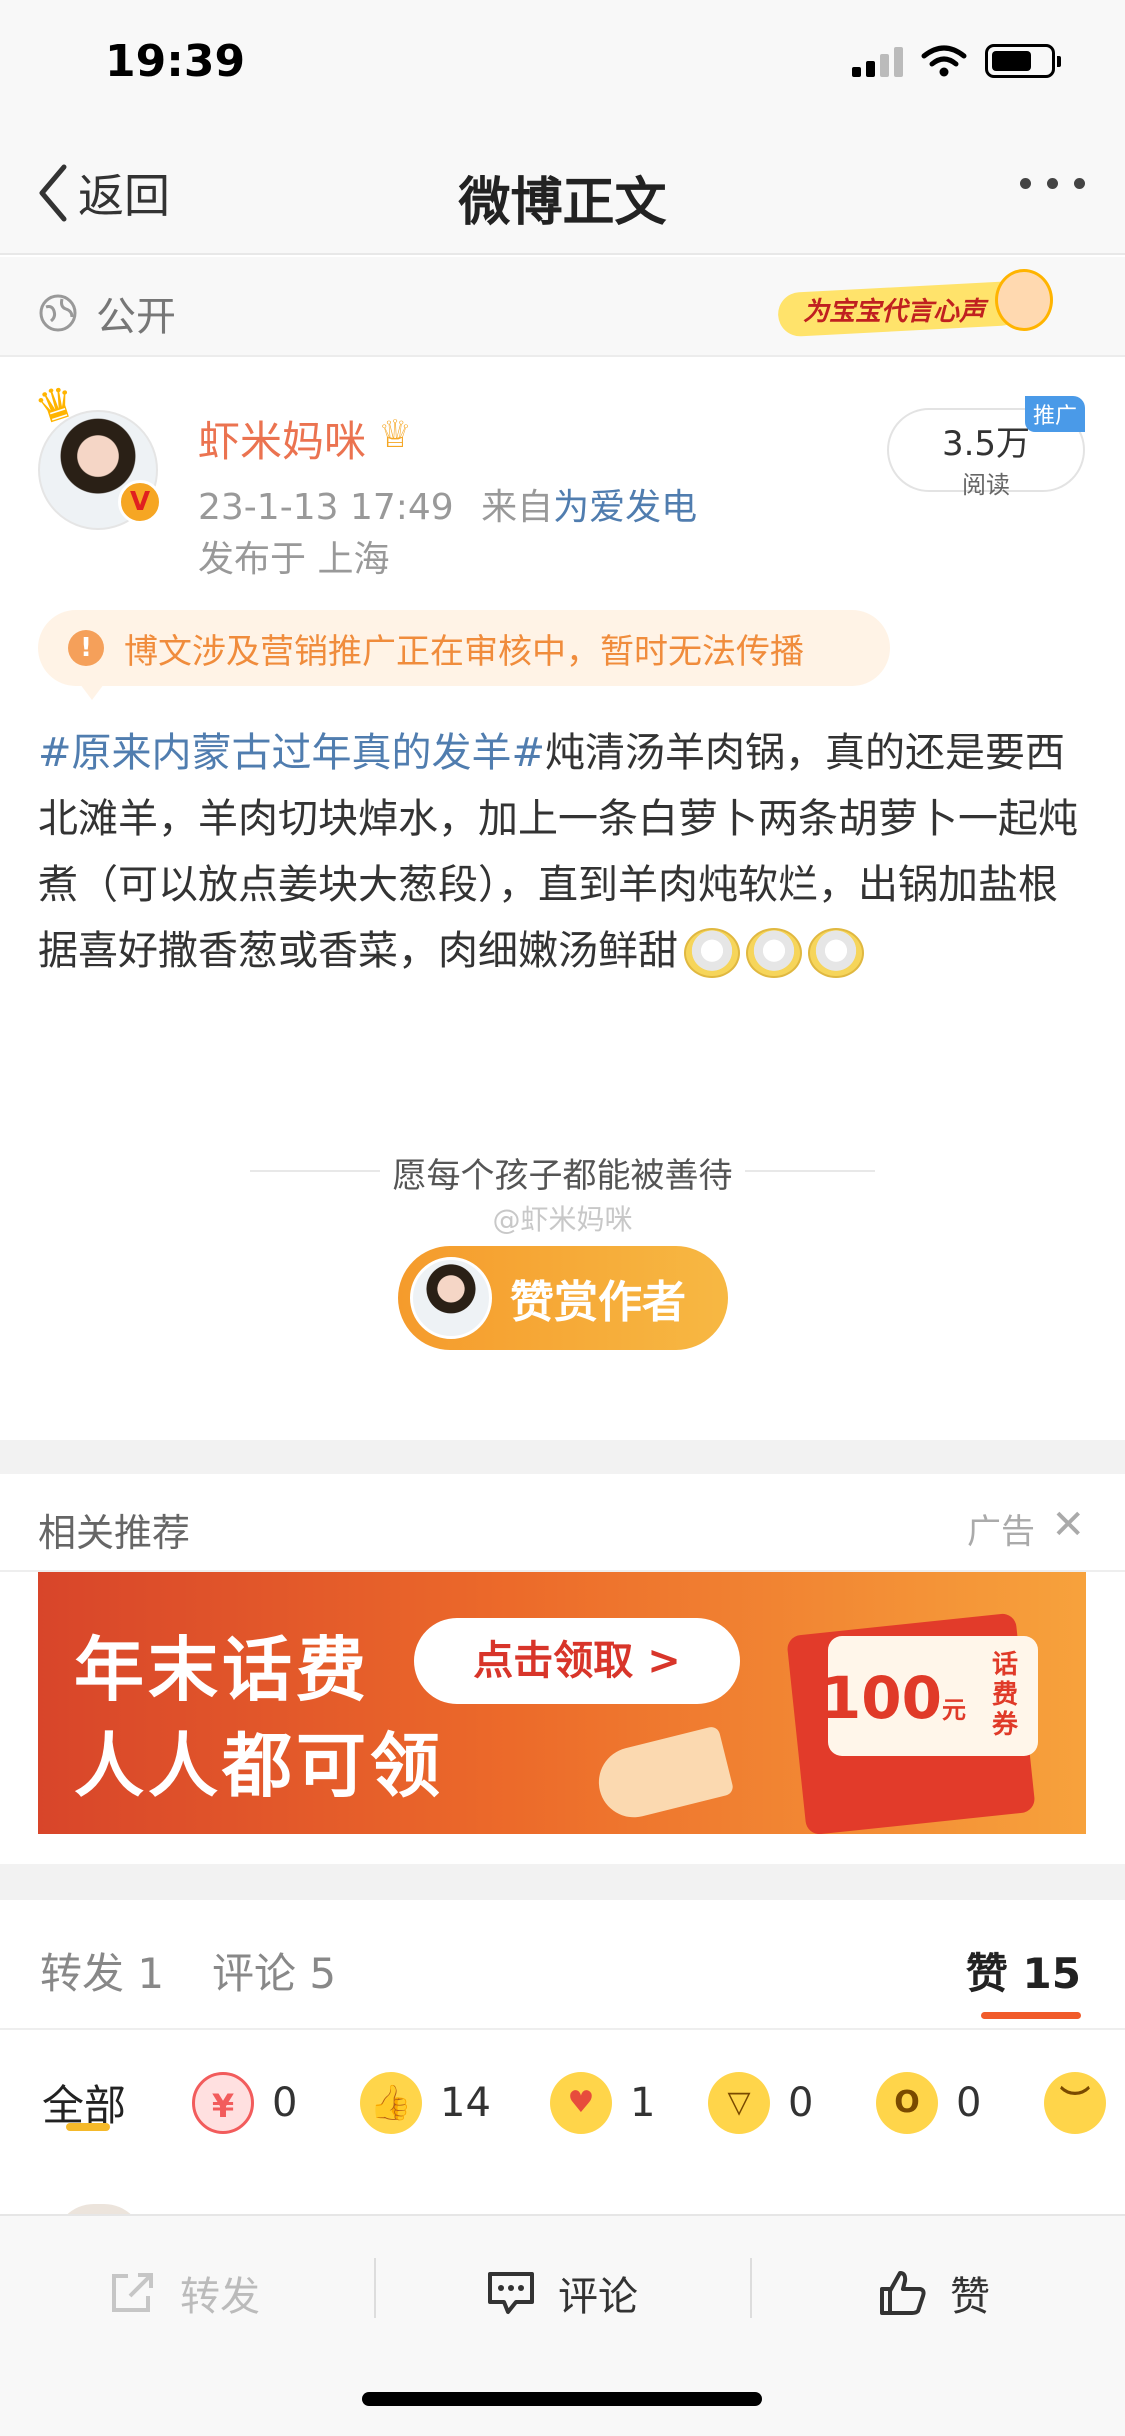  I want to click on active-tab-indicator, so click(1031, 2015).